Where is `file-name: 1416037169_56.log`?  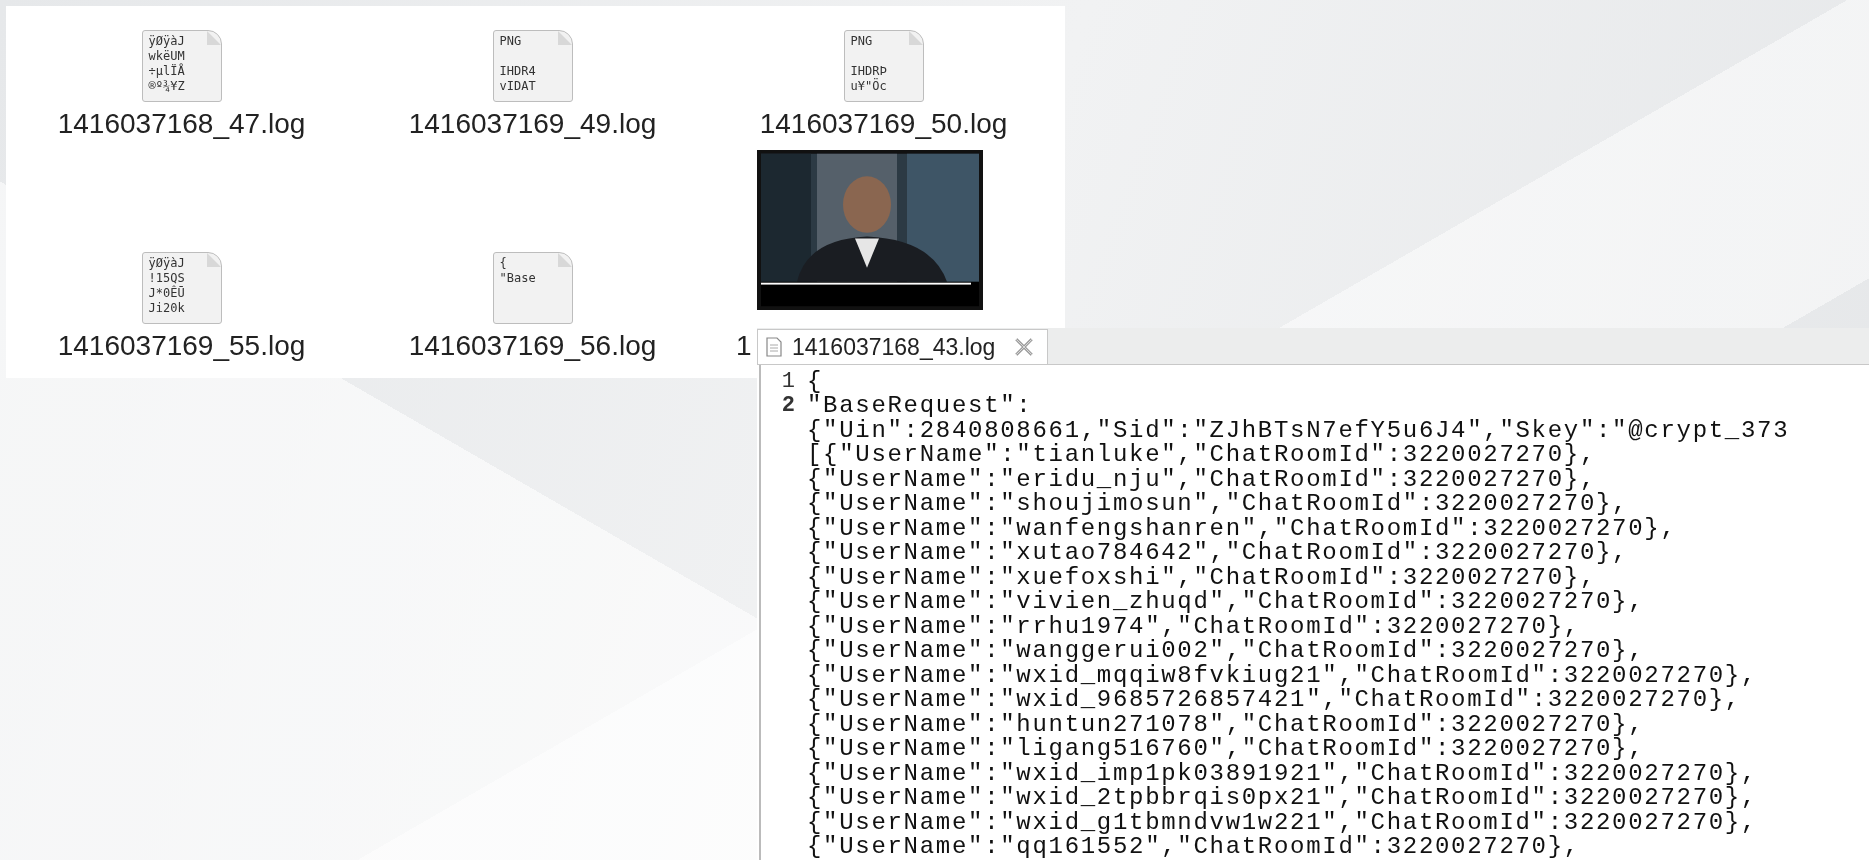
file-name: 1416037169_56.log is located at coordinates (532, 346).